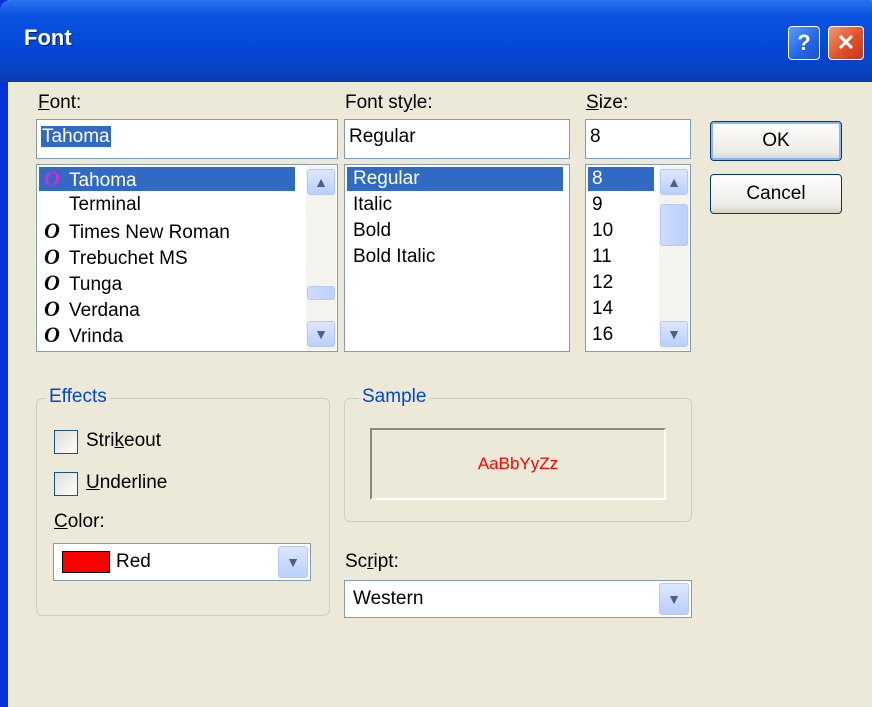 The height and width of the screenshot is (707, 872). I want to click on script-label: Script:, so click(372, 561).